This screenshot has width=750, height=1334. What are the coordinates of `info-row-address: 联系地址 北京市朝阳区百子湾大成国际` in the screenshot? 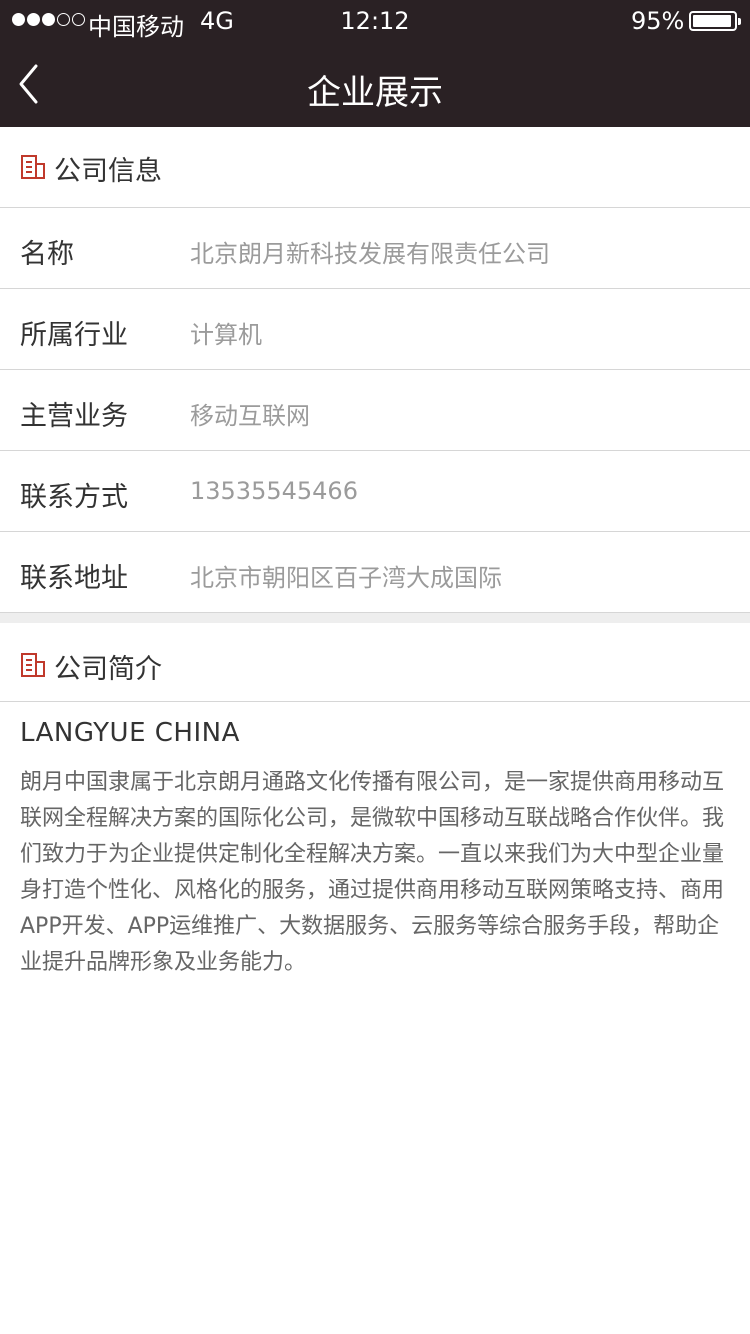 It's located at (375, 572).